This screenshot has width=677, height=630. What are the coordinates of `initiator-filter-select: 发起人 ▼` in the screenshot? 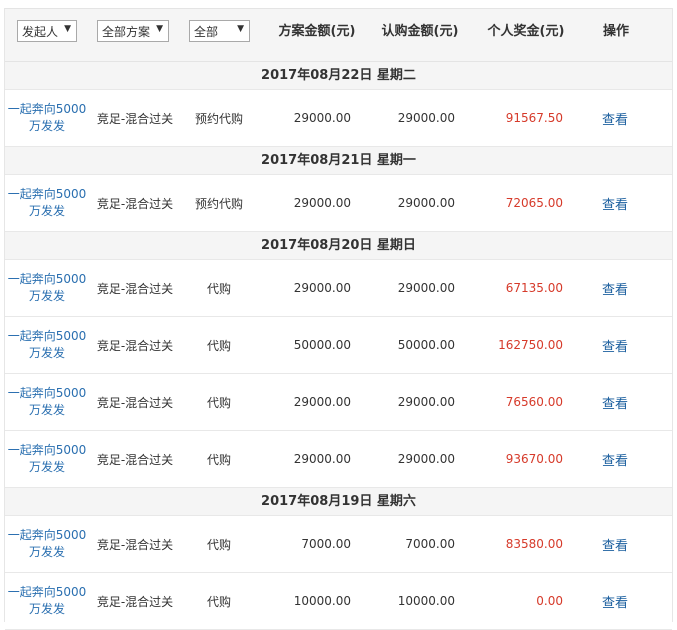 It's located at (47, 31).